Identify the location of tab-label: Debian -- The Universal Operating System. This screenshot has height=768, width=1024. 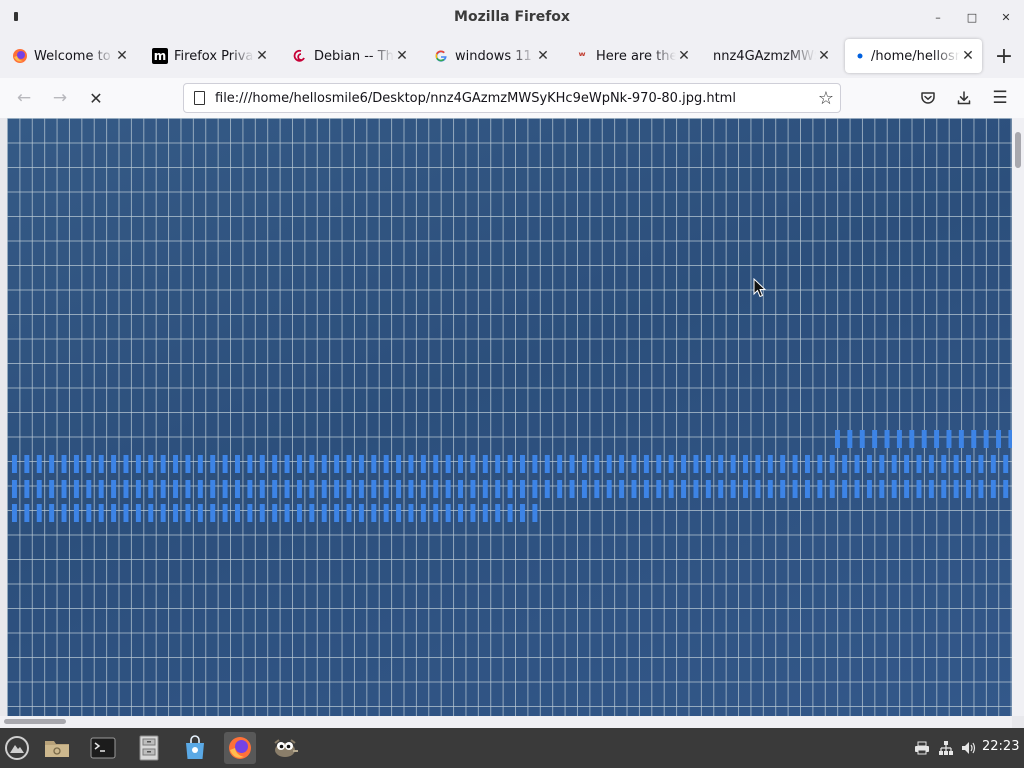
(354, 56).